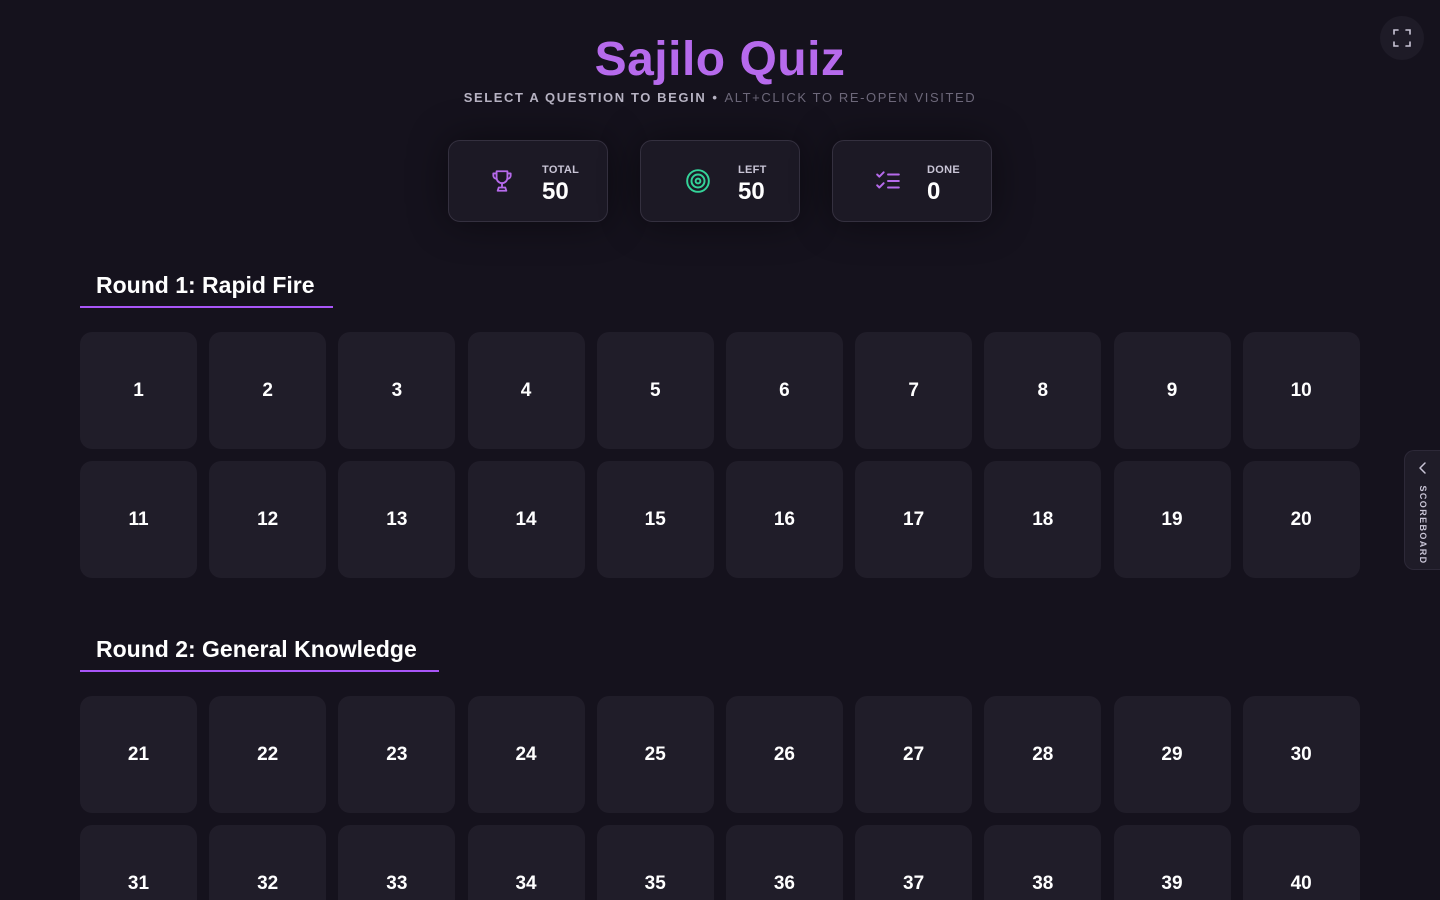 This screenshot has width=1440, height=900. What do you see at coordinates (1422, 468) in the screenshot?
I see `chevron-left-icon` at bounding box center [1422, 468].